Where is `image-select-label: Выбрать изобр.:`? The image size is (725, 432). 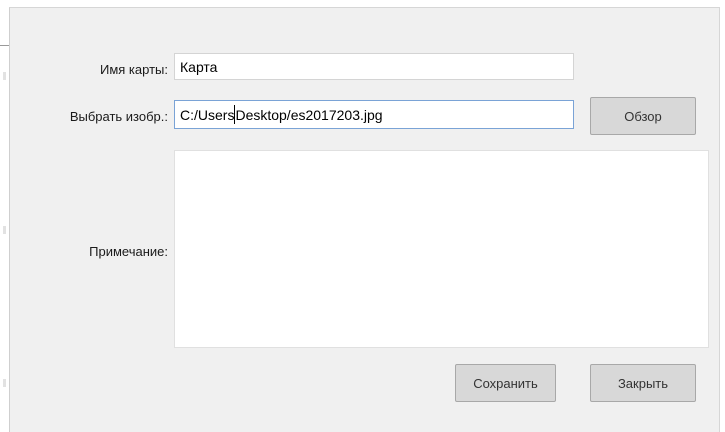
image-select-label: Выбрать изобр.: is located at coordinates (118, 116).